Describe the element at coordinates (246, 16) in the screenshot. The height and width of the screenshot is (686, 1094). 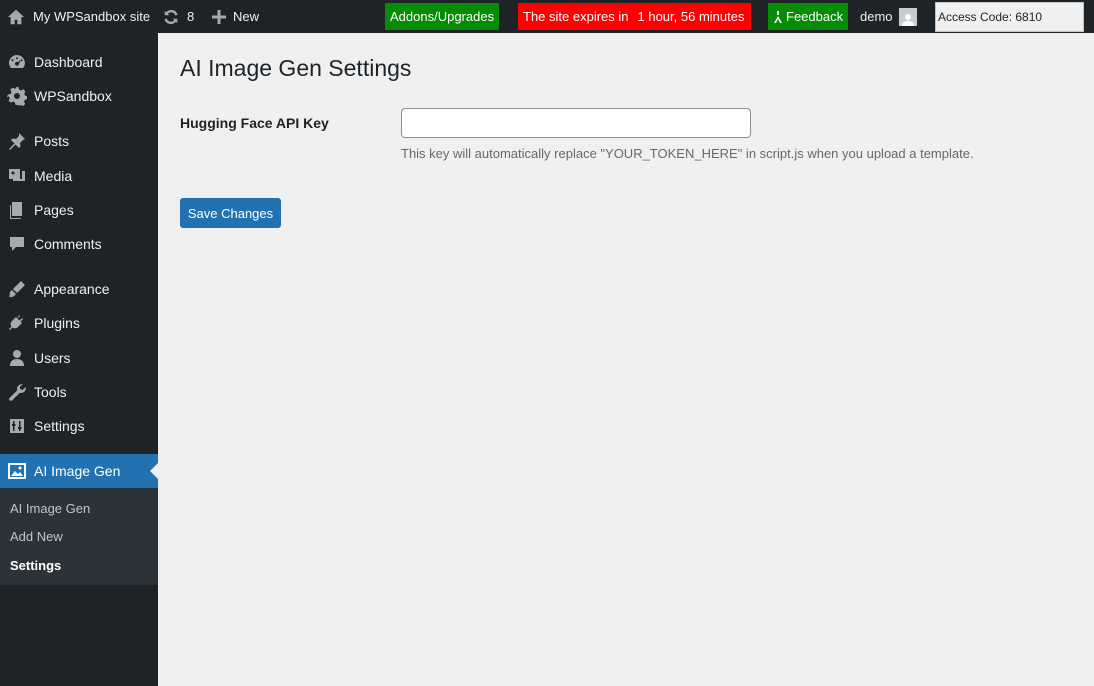
I see `new-label: New` at that location.